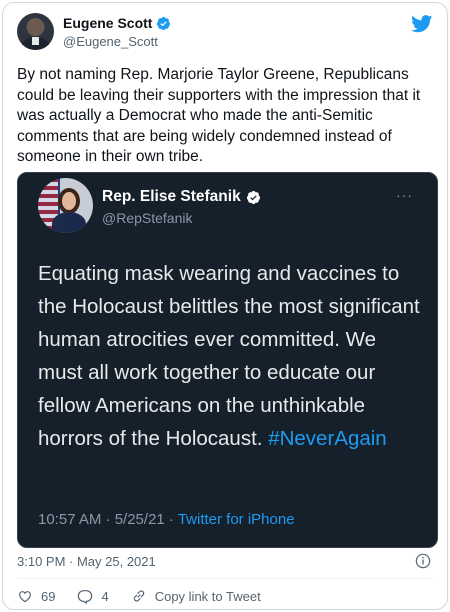 This screenshot has height=612, width=450. I want to click on info-icon, so click(423, 561).